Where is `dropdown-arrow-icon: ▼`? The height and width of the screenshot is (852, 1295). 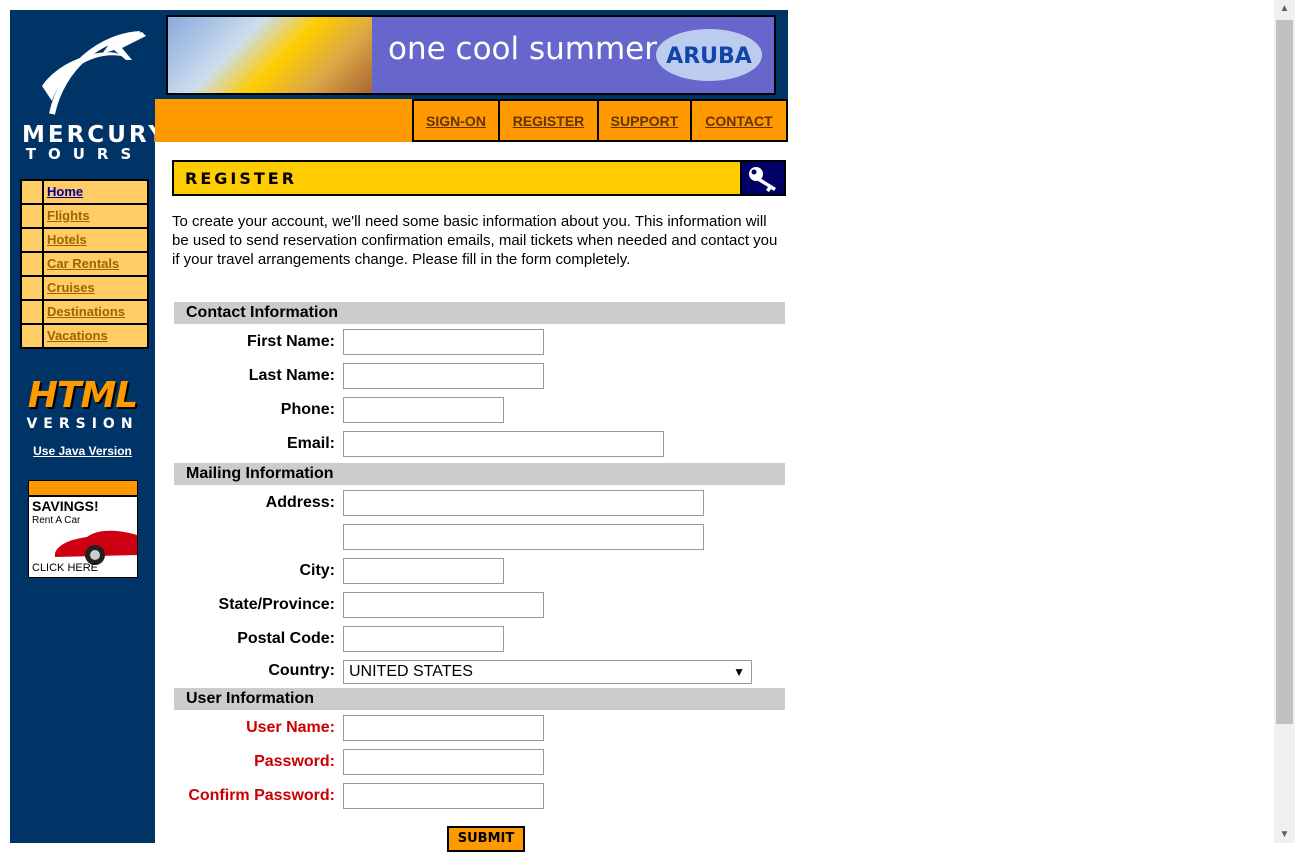
dropdown-arrow-icon: ▼ is located at coordinates (739, 672).